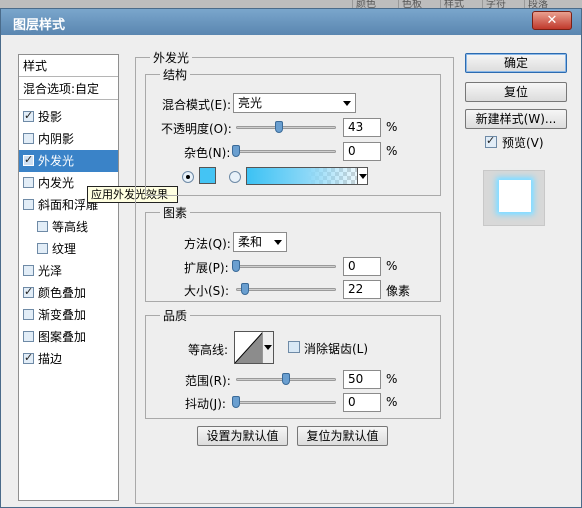  I want to click on technique-select: 柔和, so click(260, 242).